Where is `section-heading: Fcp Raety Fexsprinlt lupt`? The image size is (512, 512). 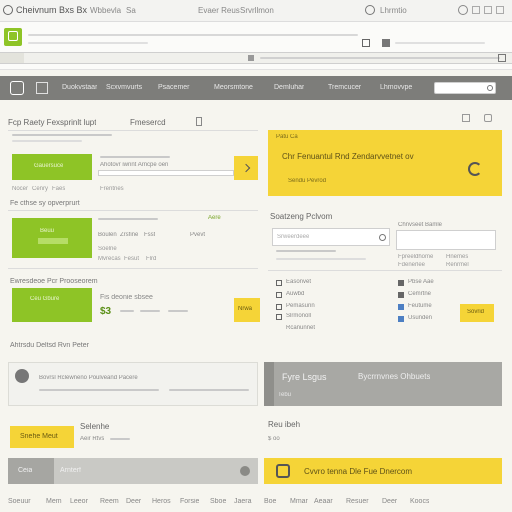
section-heading: Fcp Raety Fexsprinlt lupt is located at coordinates (52, 122).